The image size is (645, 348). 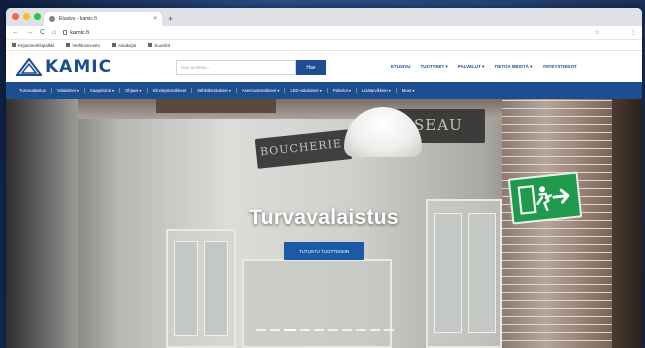 What do you see at coordinates (324, 251) in the screenshot?
I see `hero-cta-button: TUTUSTU TUOTTEISIIN` at bounding box center [324, 251].